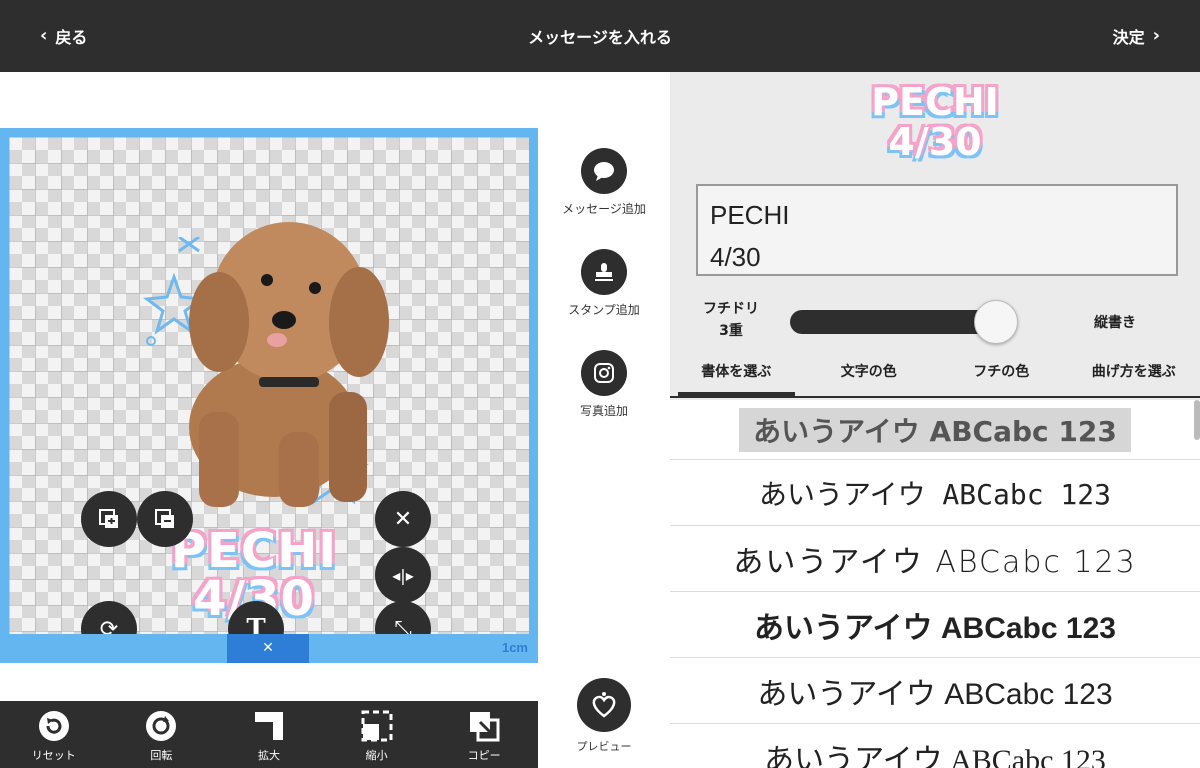 The image size is (1200, 768). I want to click on message-textarea: PECHI 4/30, so click(937, 230).